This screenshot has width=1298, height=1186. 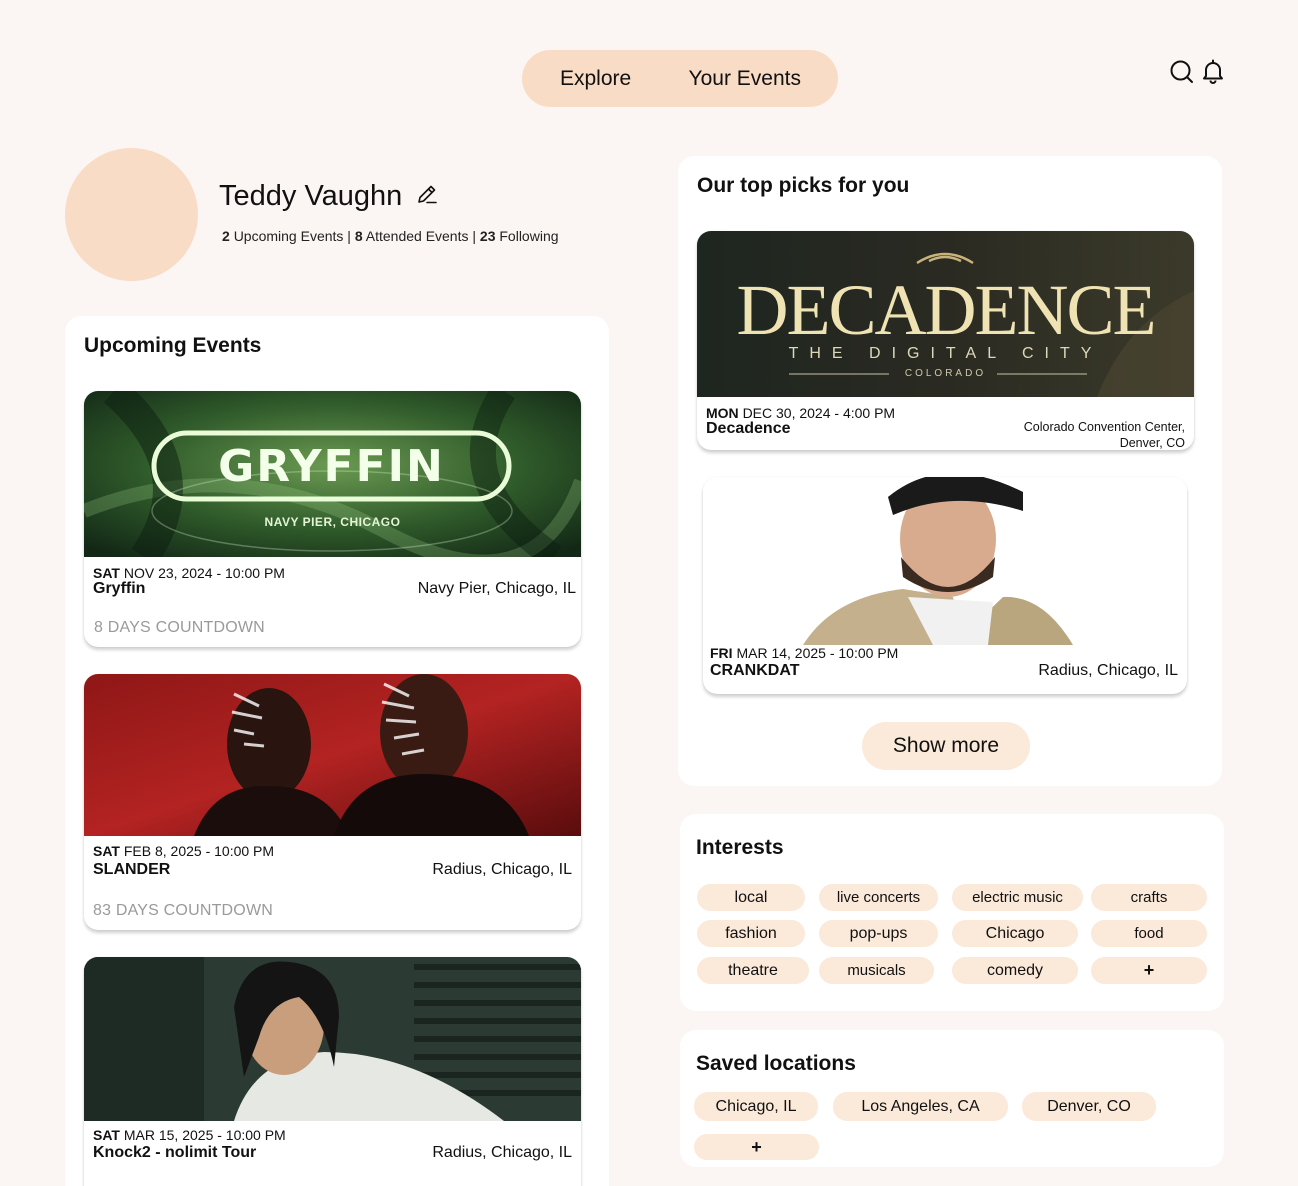 I want to click on event-day: MON, so click(x=722, y=413).